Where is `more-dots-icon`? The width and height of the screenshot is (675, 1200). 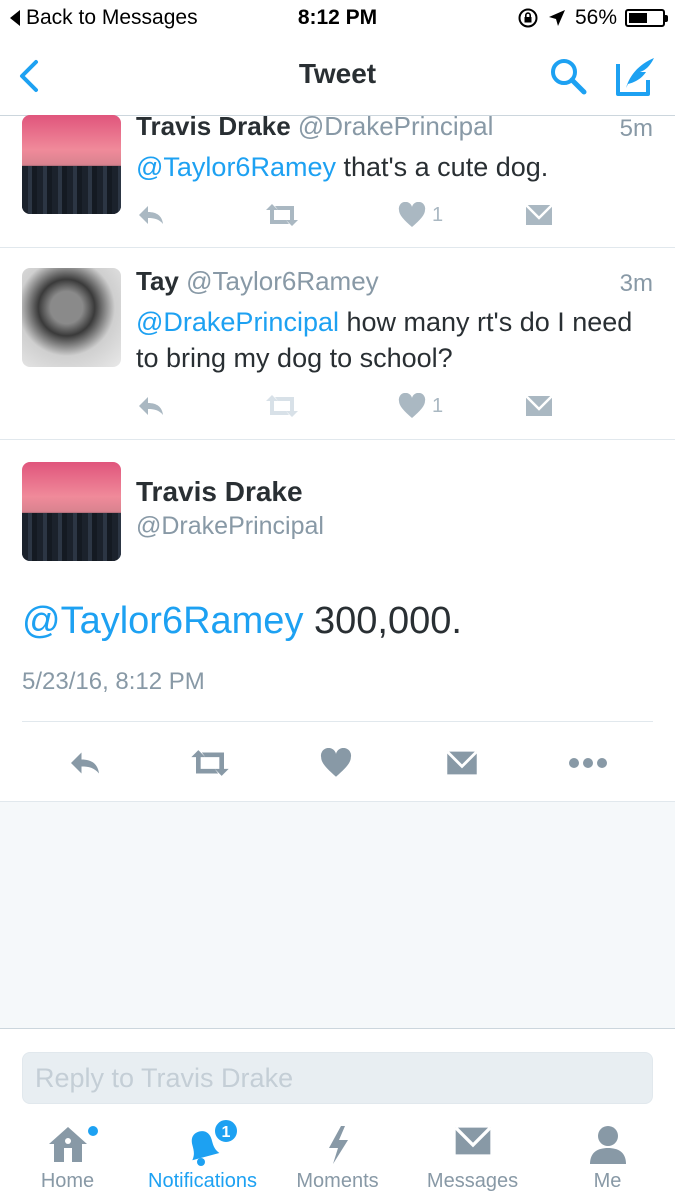
more-dots-icon is located at coordinates (588, 763).